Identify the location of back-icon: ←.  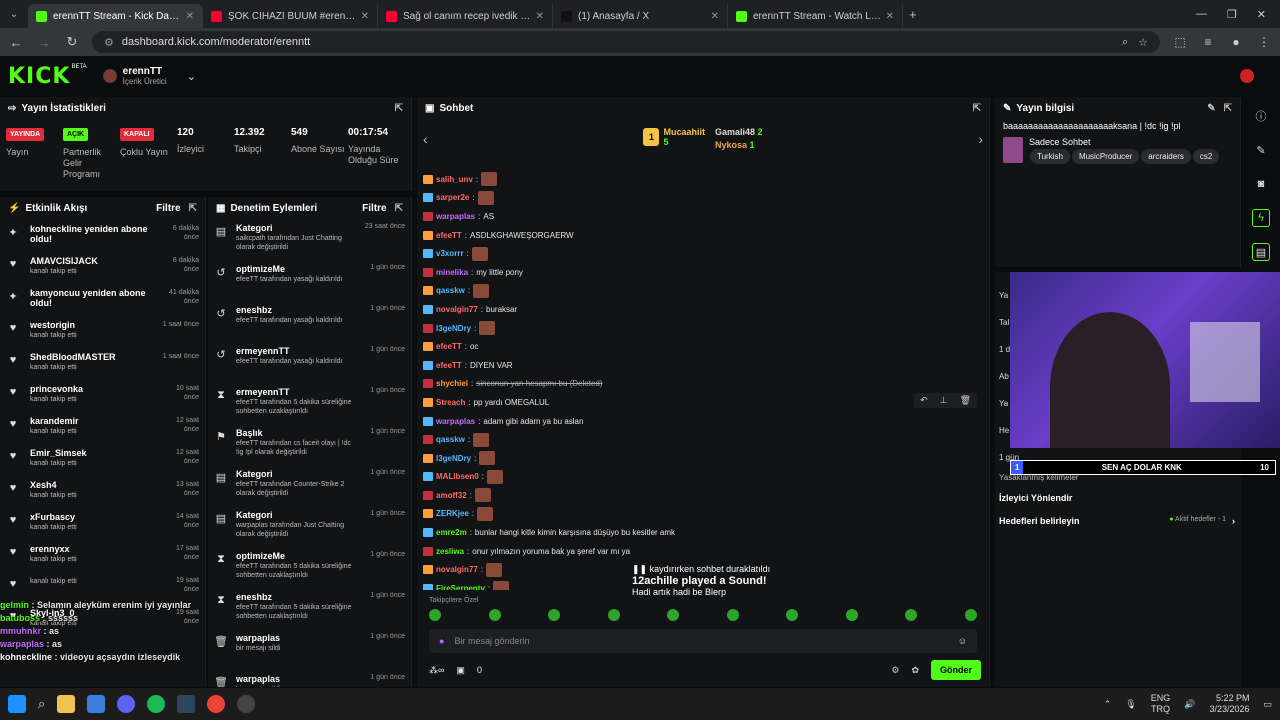
(16, 42).